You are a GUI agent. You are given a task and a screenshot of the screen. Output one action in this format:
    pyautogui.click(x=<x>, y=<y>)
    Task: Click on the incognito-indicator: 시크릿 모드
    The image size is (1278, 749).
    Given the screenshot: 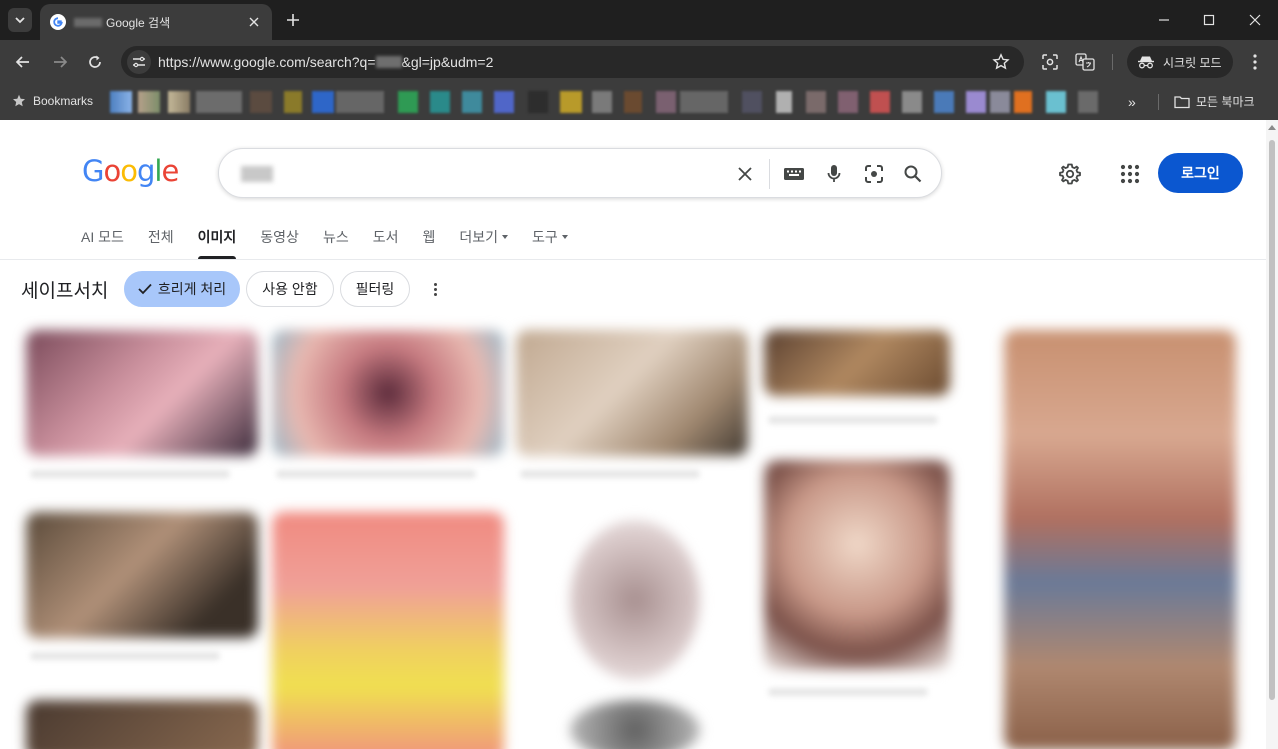 What is the action you would take?
    pyautogui.click(x=1180, y=62)
    